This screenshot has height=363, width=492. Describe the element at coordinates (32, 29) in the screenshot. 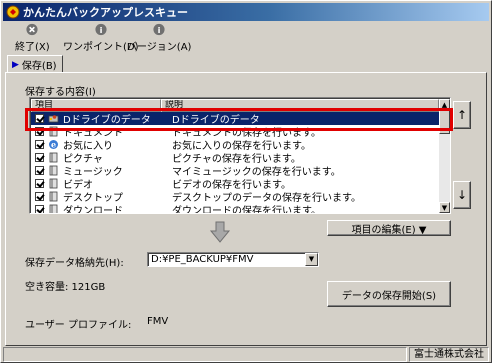

I see `exit-icon` at that location.